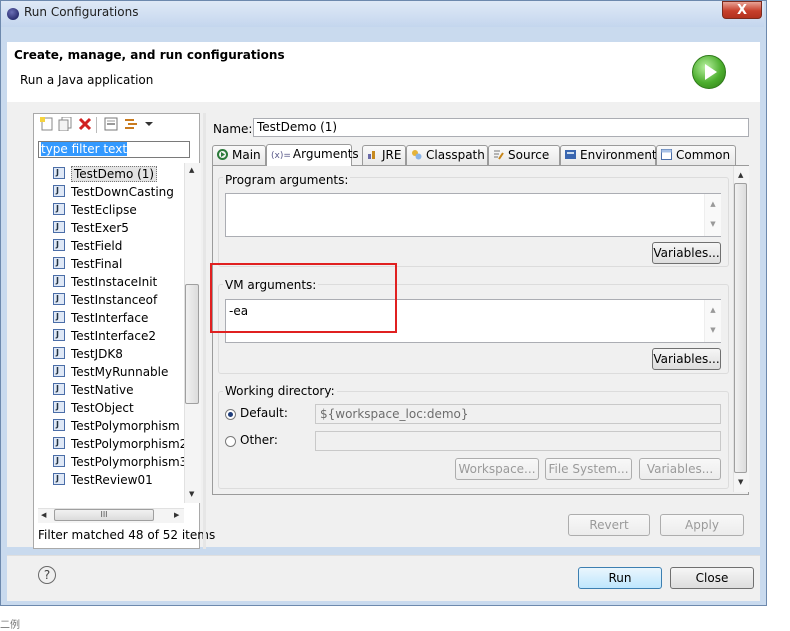  Describe the element at coordinates (287, 180) in the screenshot. I see `program-arguments-title: Program arguments:` at that location.